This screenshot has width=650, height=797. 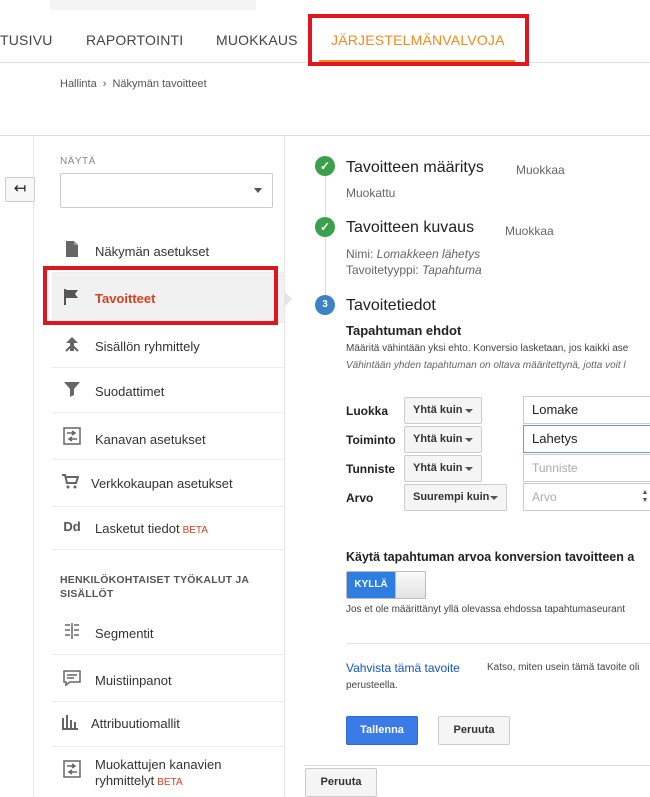 What do you see at coordinates (410, 585) in the screenshot?
I see `toggle-knob` at bounding box center [410, 585].